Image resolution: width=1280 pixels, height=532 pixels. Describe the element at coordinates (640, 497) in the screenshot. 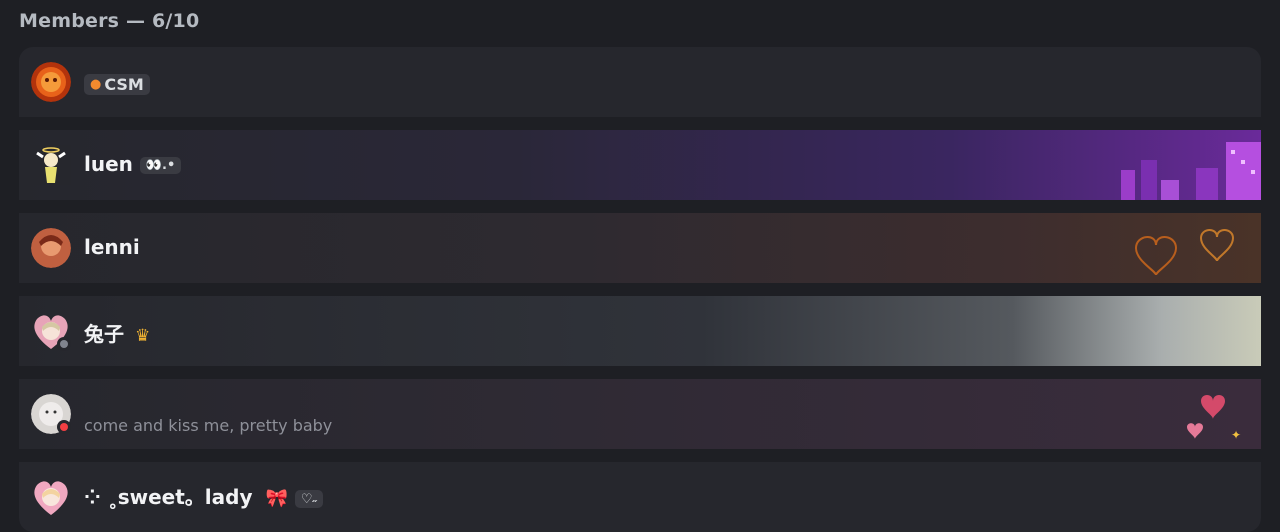

I see `member-row: ⁘ ˳sweet。lady 🎀 ♡˶` at that location.